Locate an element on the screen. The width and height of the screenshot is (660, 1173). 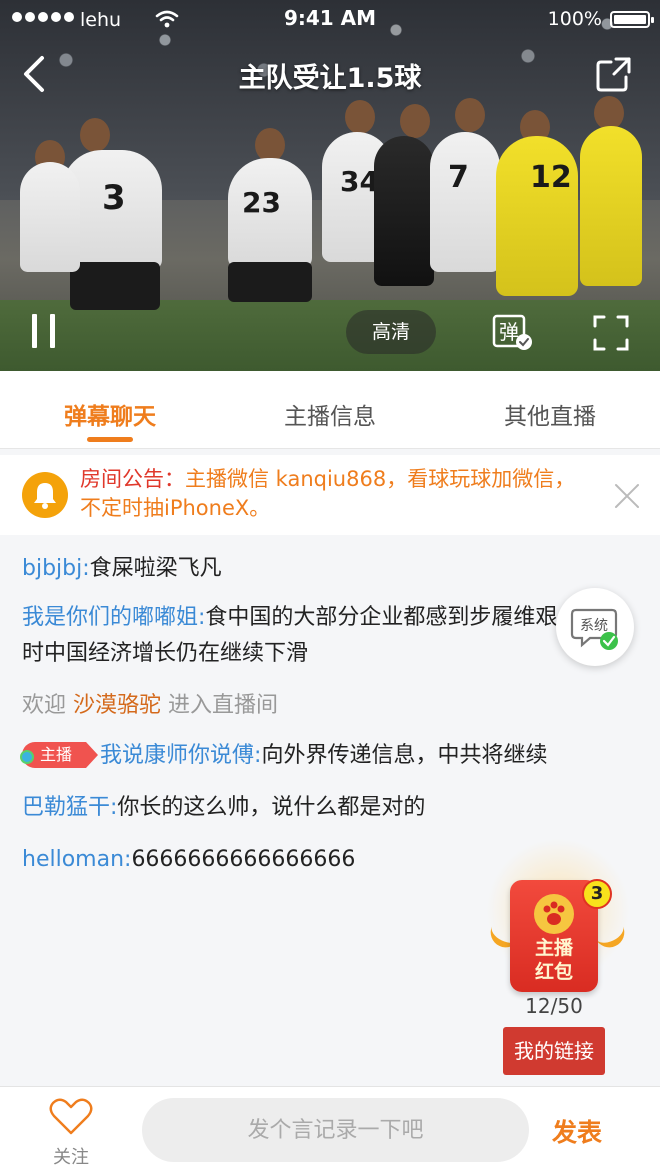
chat-message: bjbjbj:食屎啦梁飞凡 is located at coordinates (322, 569).